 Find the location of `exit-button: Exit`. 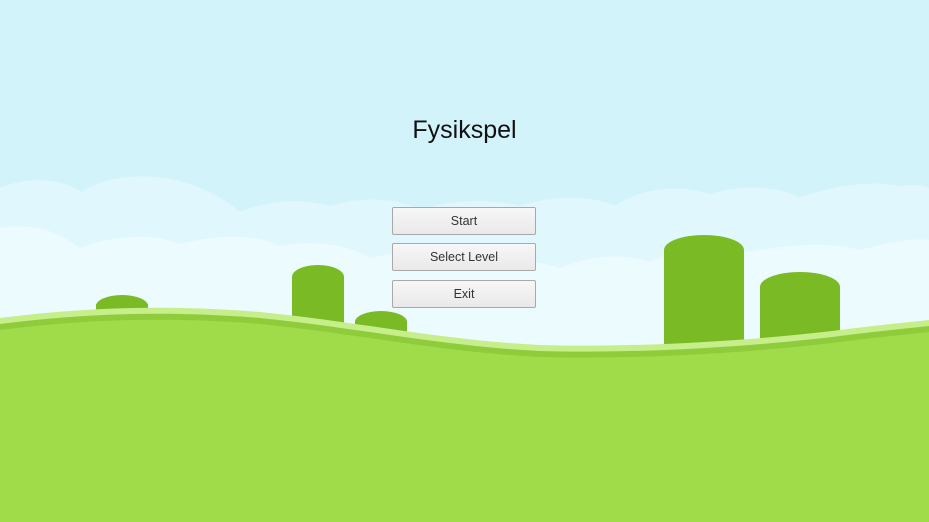

exit-button: Exit is located at coordinates (464, 294).